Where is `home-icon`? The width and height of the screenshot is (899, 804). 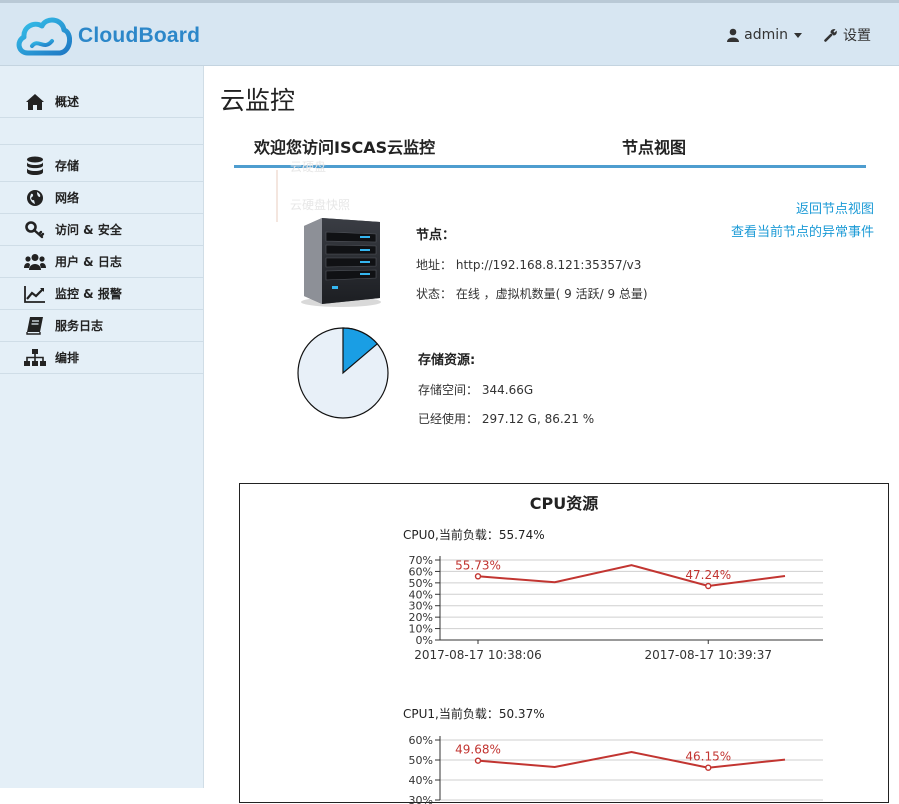 home-icon is located at coordinates (35, 102).